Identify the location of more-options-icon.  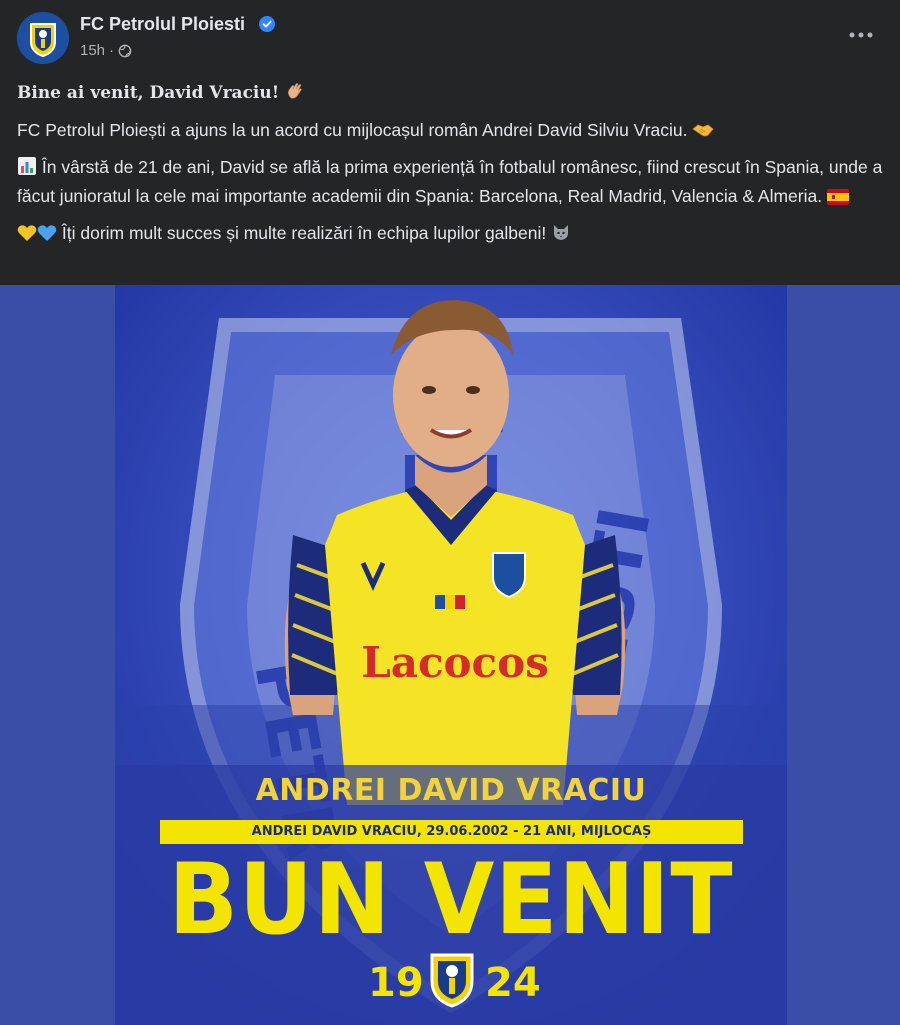
(861, 35).